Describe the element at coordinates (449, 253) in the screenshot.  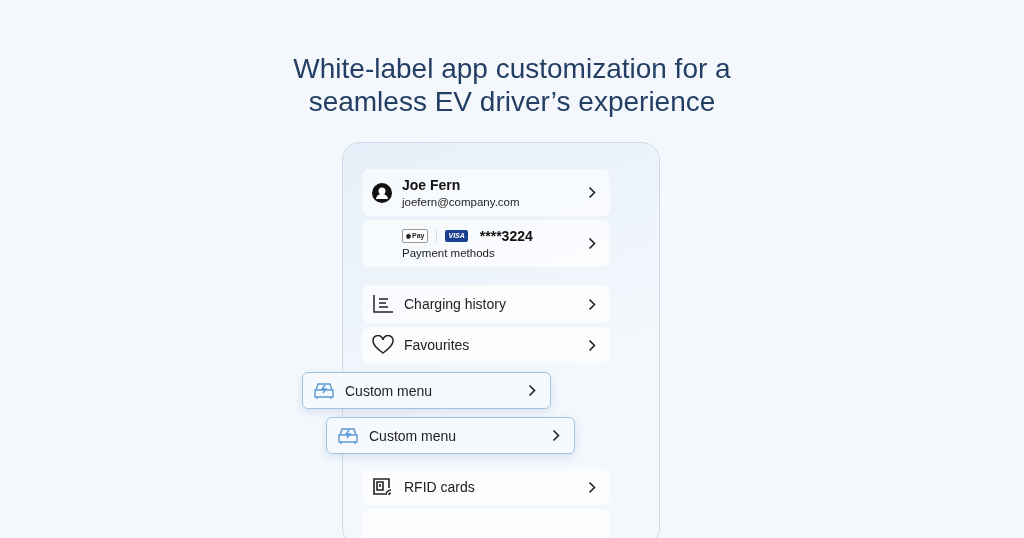
I see `payment-label: Payment methods` at that location.